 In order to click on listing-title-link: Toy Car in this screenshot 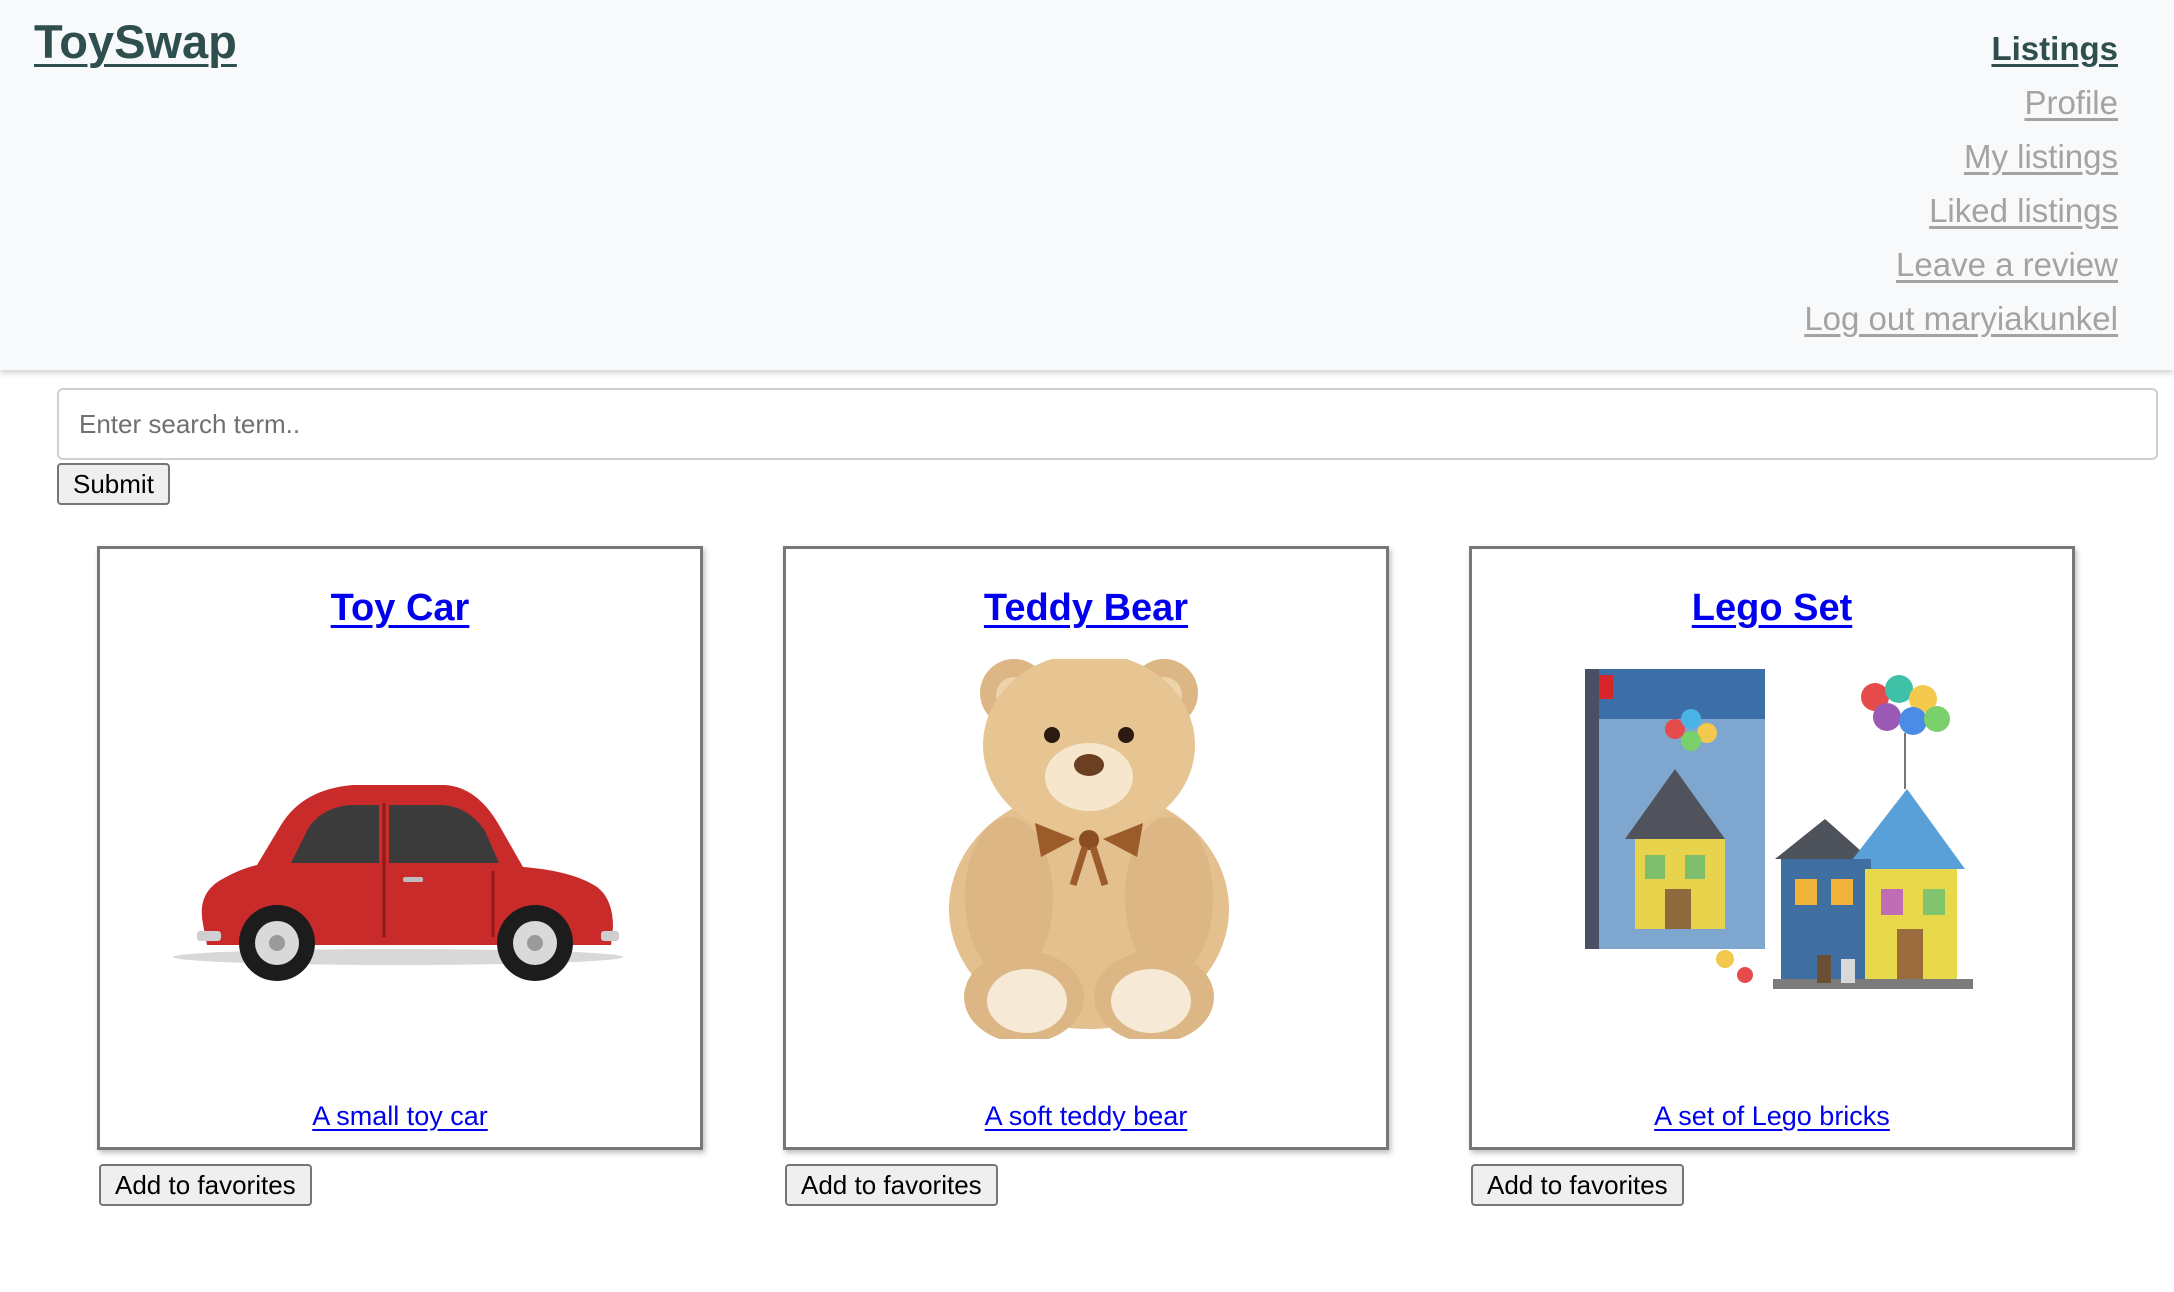, I will do `click(400, 608)`.